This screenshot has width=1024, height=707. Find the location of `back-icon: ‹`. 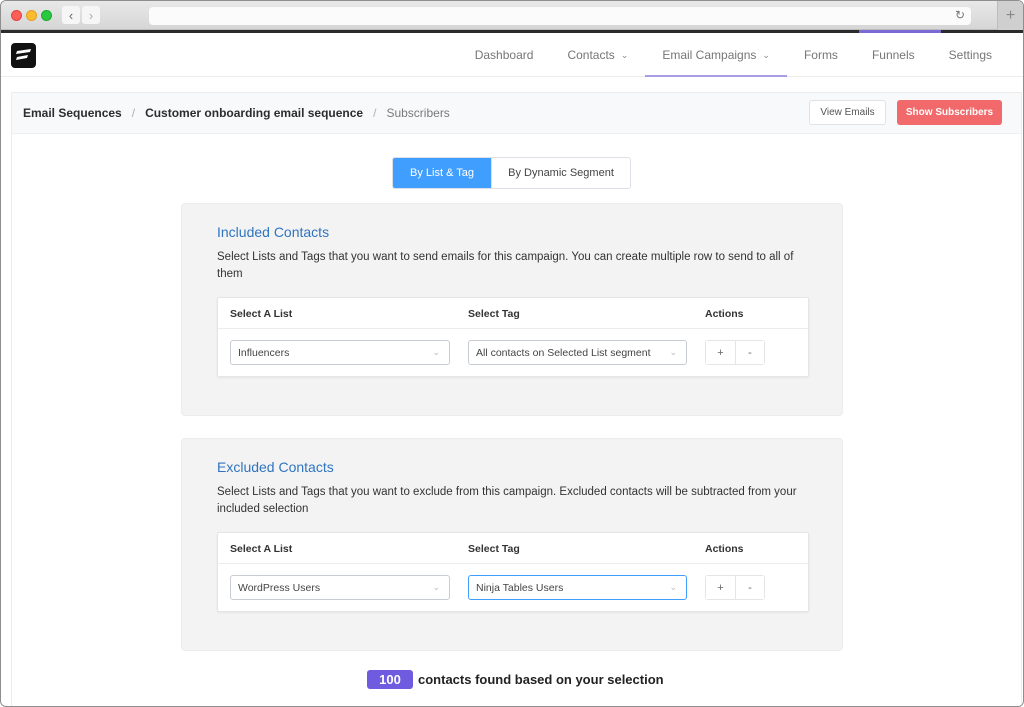

back-icon: ‹ is located at coordinates (71, 15).